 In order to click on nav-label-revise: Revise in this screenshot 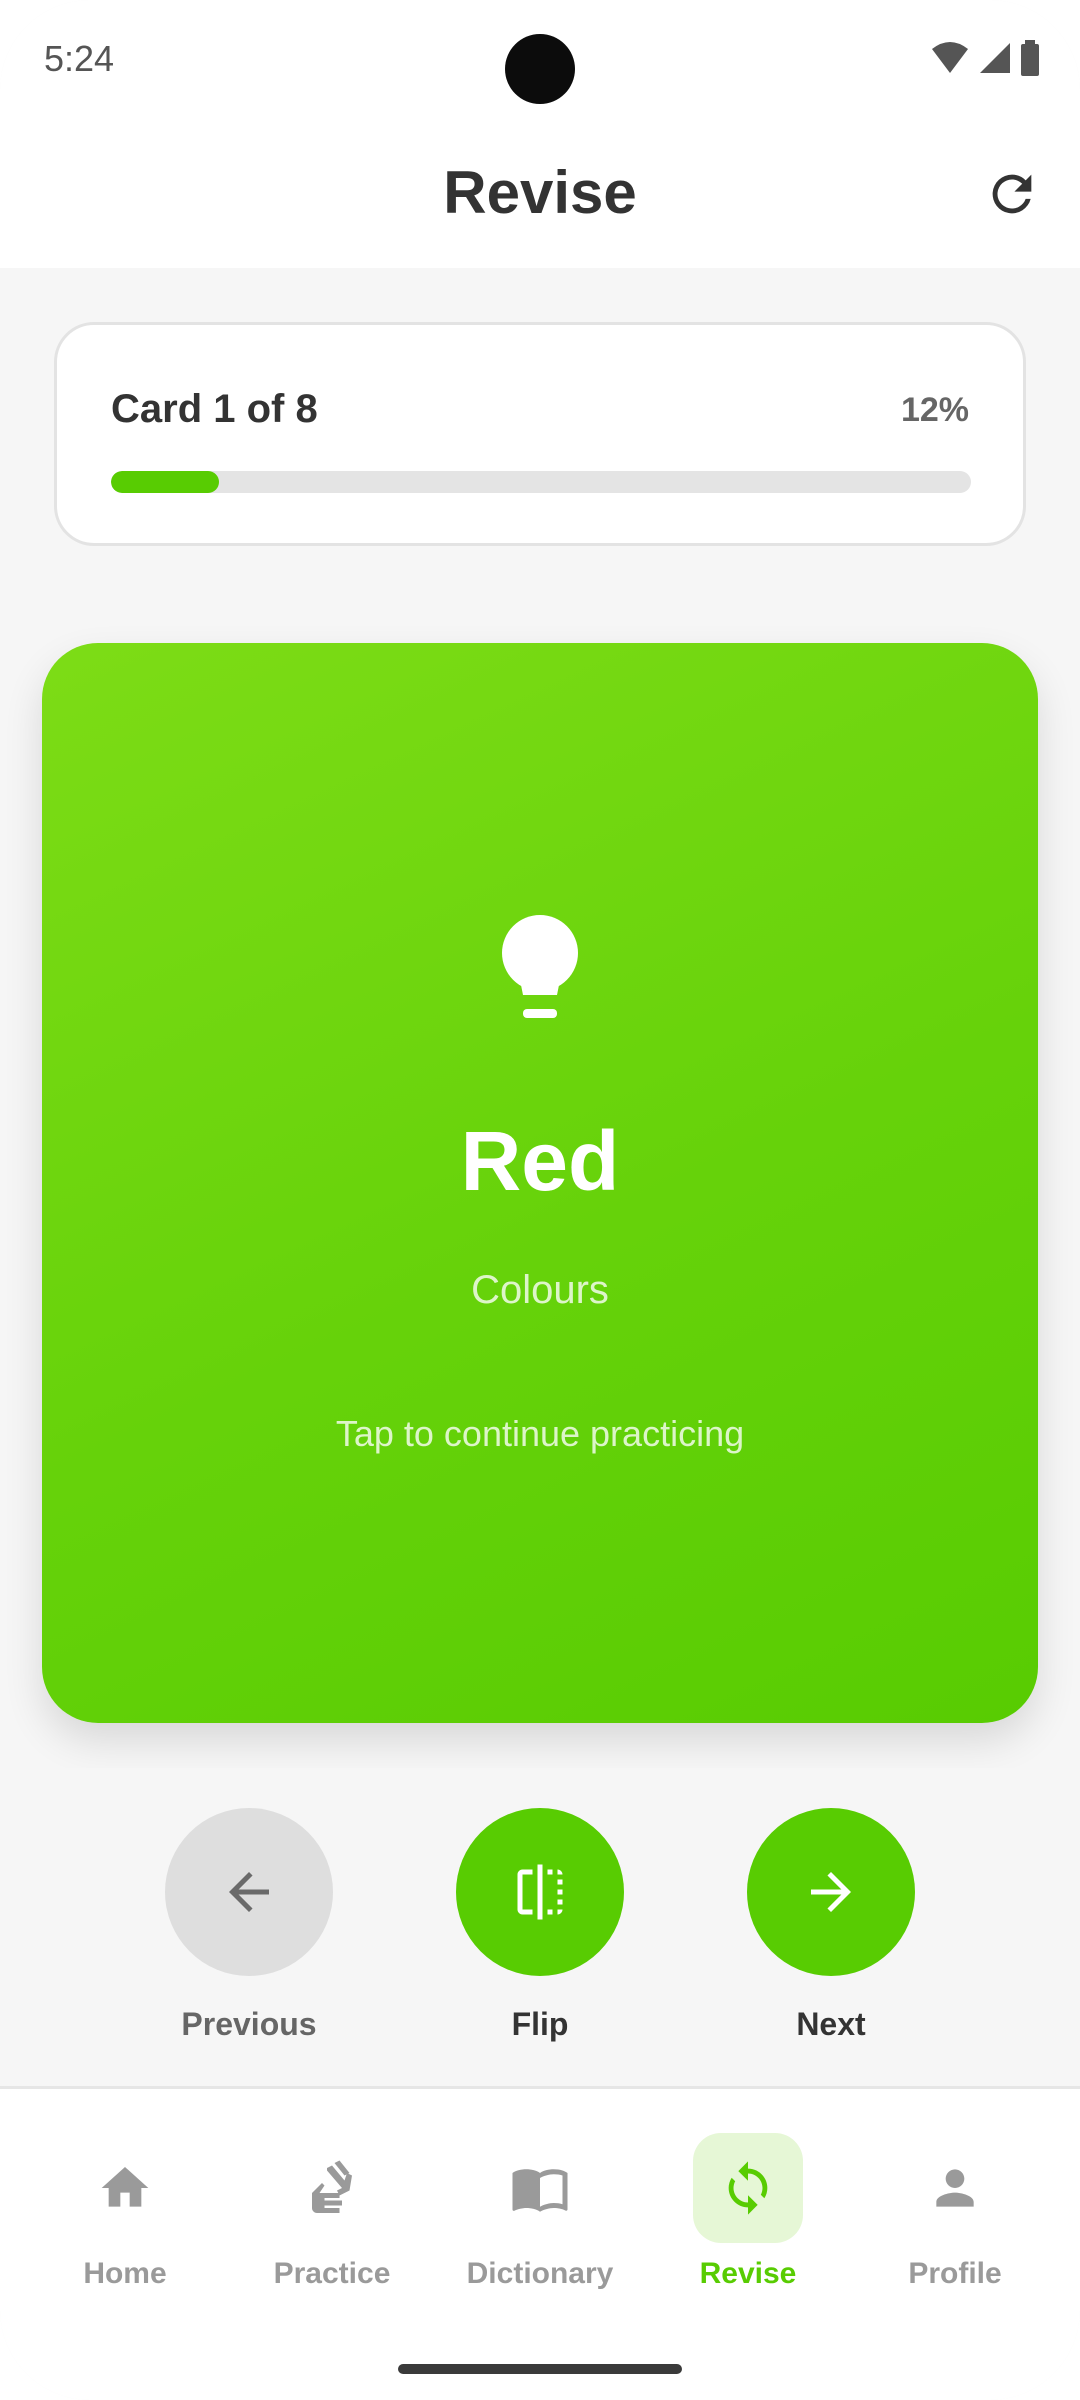, I will do `click(748, 2273)`.